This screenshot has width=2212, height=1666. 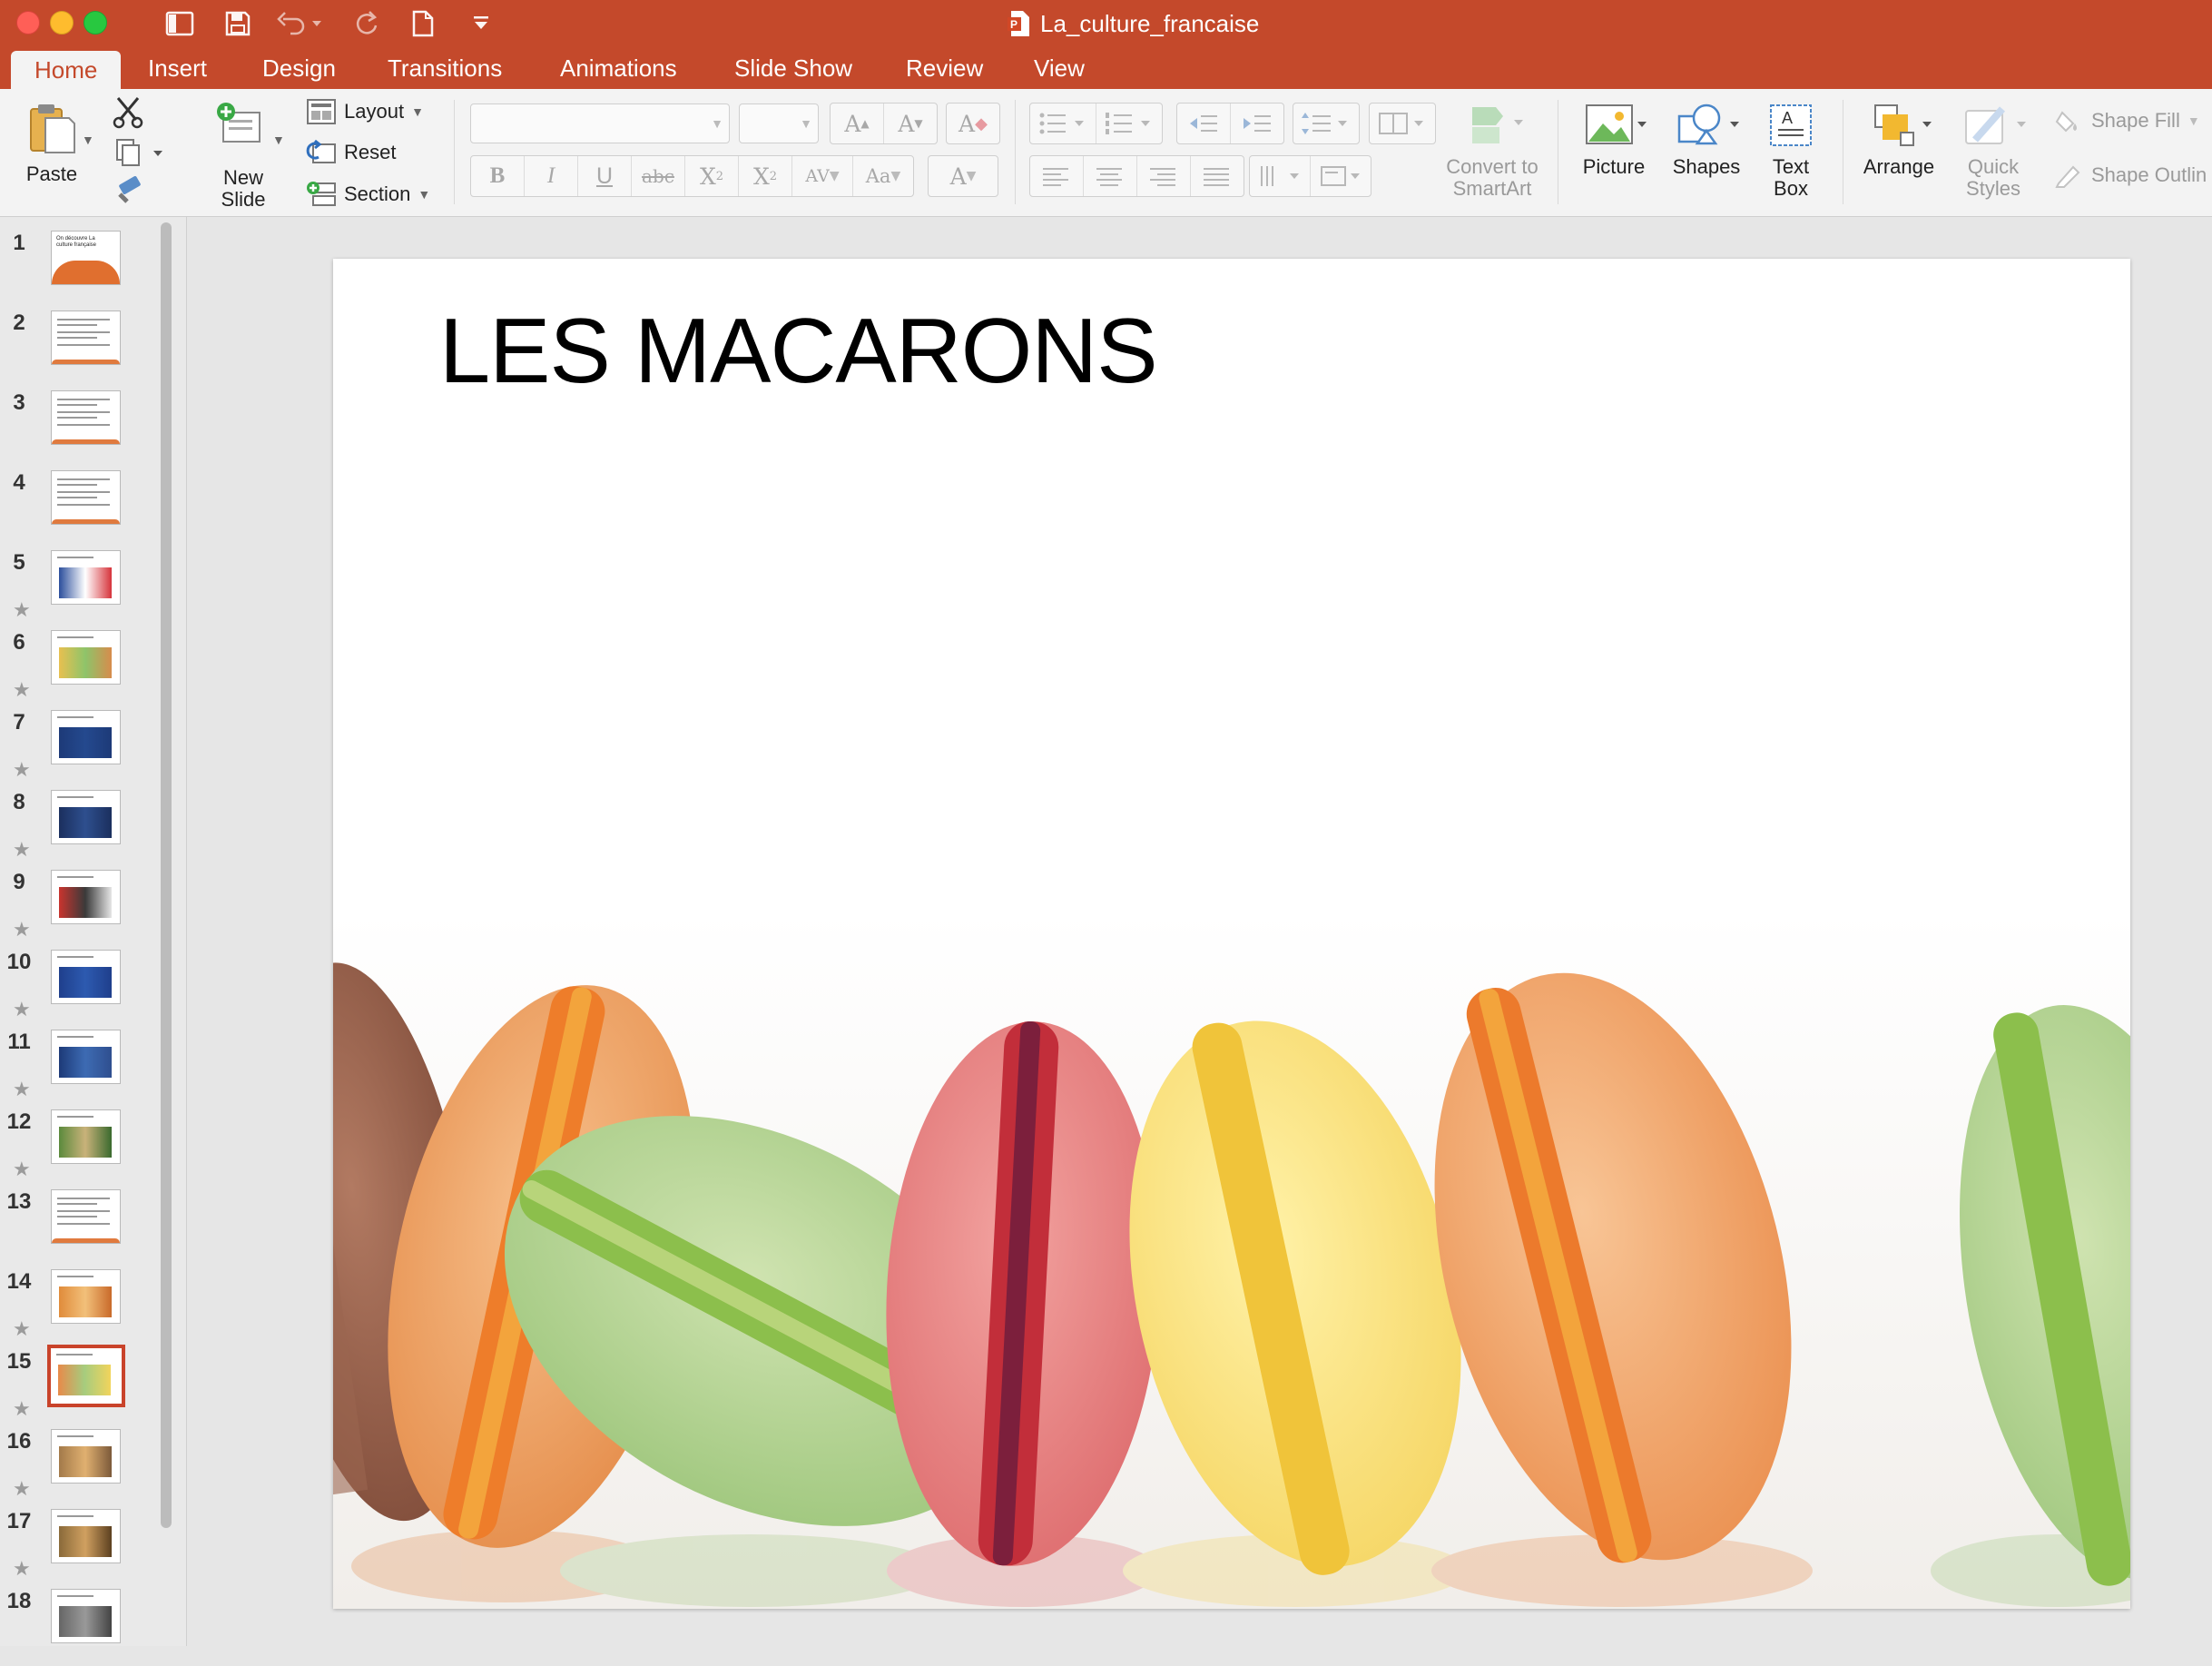 What do you see at coordinates (166, 875) in the screenshot?
I see `thumbnail-scrollbar` at bounding box center [166, 875].